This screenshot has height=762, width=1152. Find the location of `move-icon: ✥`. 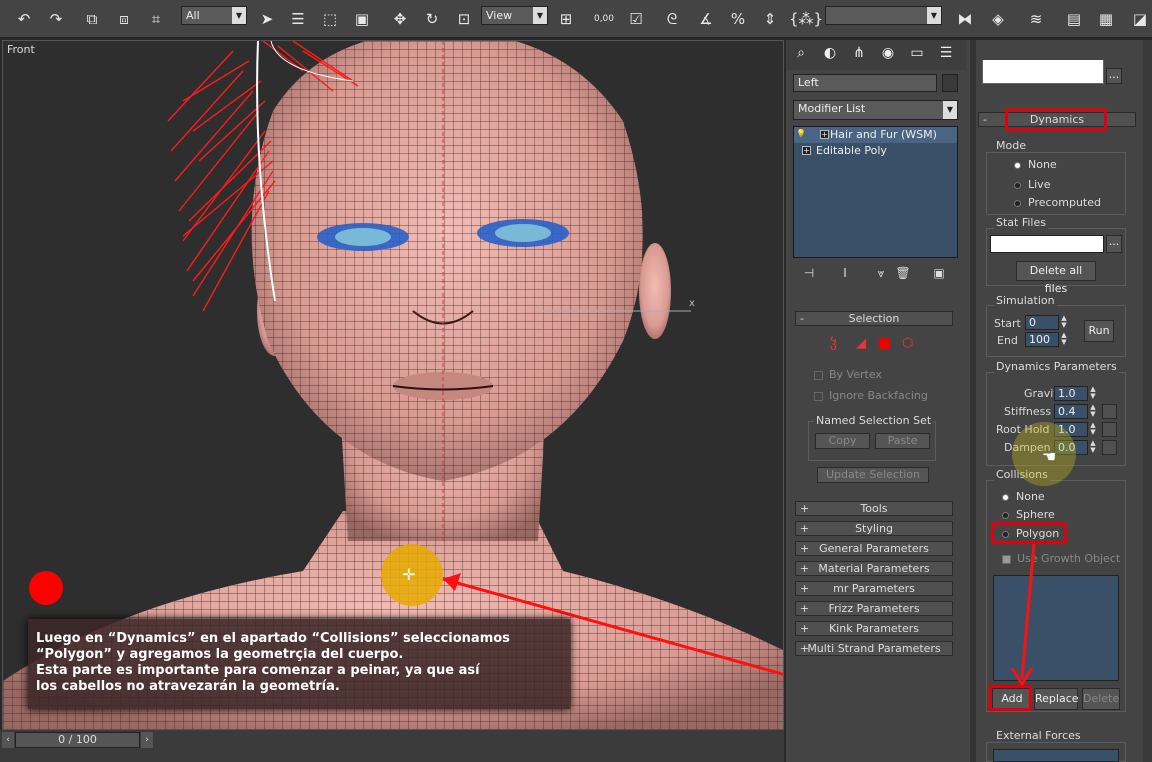

move-icon: ✥ is located at coordinates (400, 19).